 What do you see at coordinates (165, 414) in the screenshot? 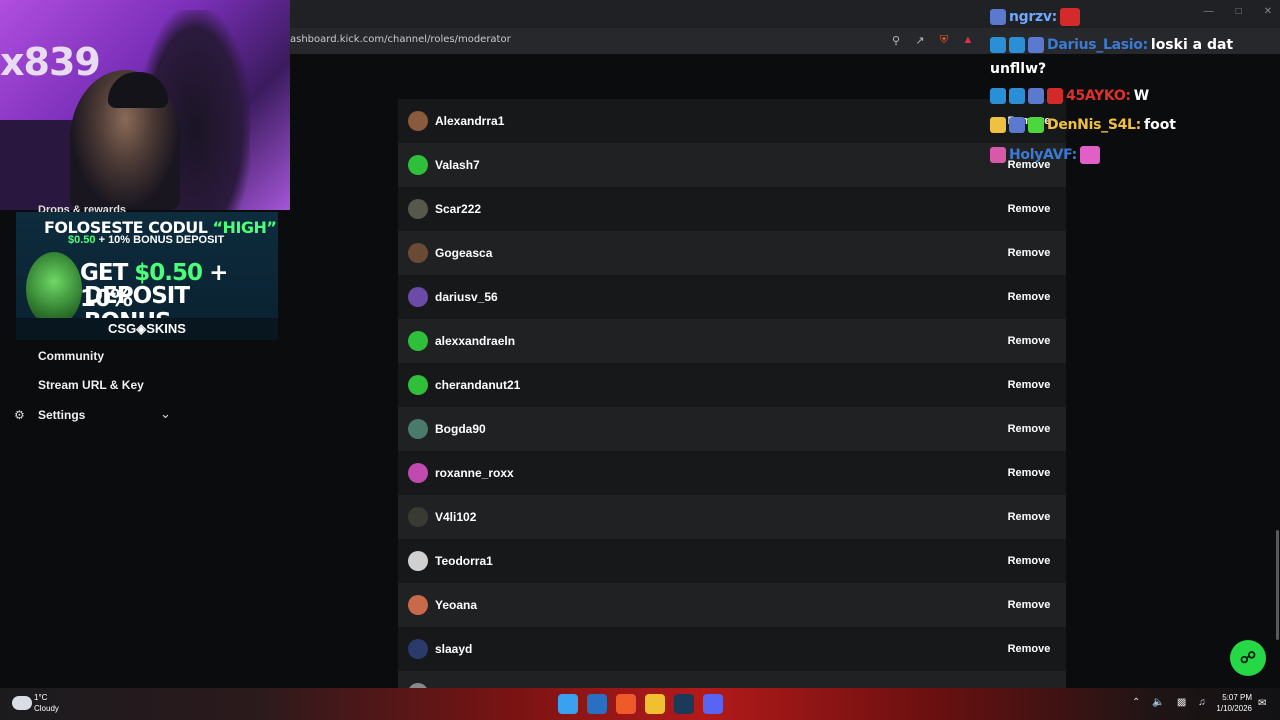
I see `chevron-down-icon: ⌄` at bounding box center [165, 414].